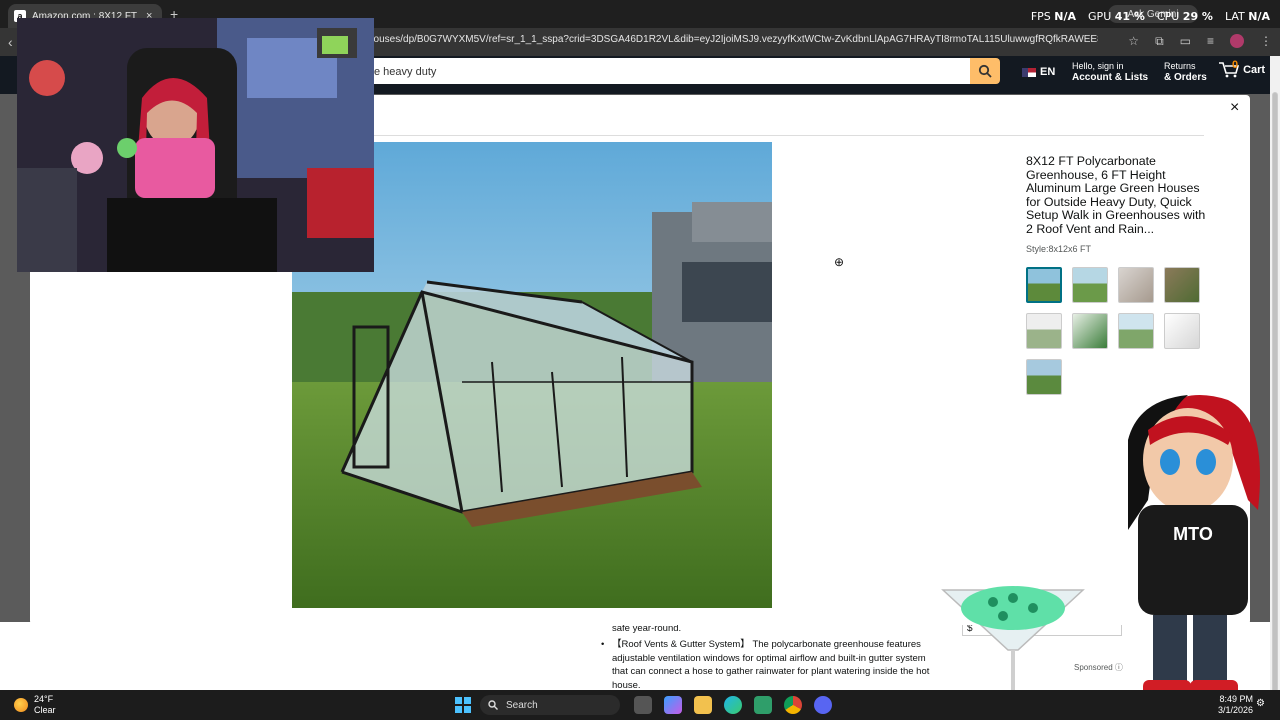 Image resolution: width=1280 pixels, height=720 pixels. I want to click on thumbnail-grid, so click(1118, 331).